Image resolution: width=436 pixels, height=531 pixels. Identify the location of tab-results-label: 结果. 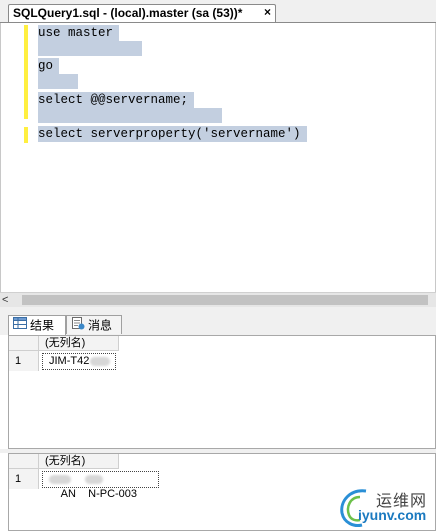
(42, 325).